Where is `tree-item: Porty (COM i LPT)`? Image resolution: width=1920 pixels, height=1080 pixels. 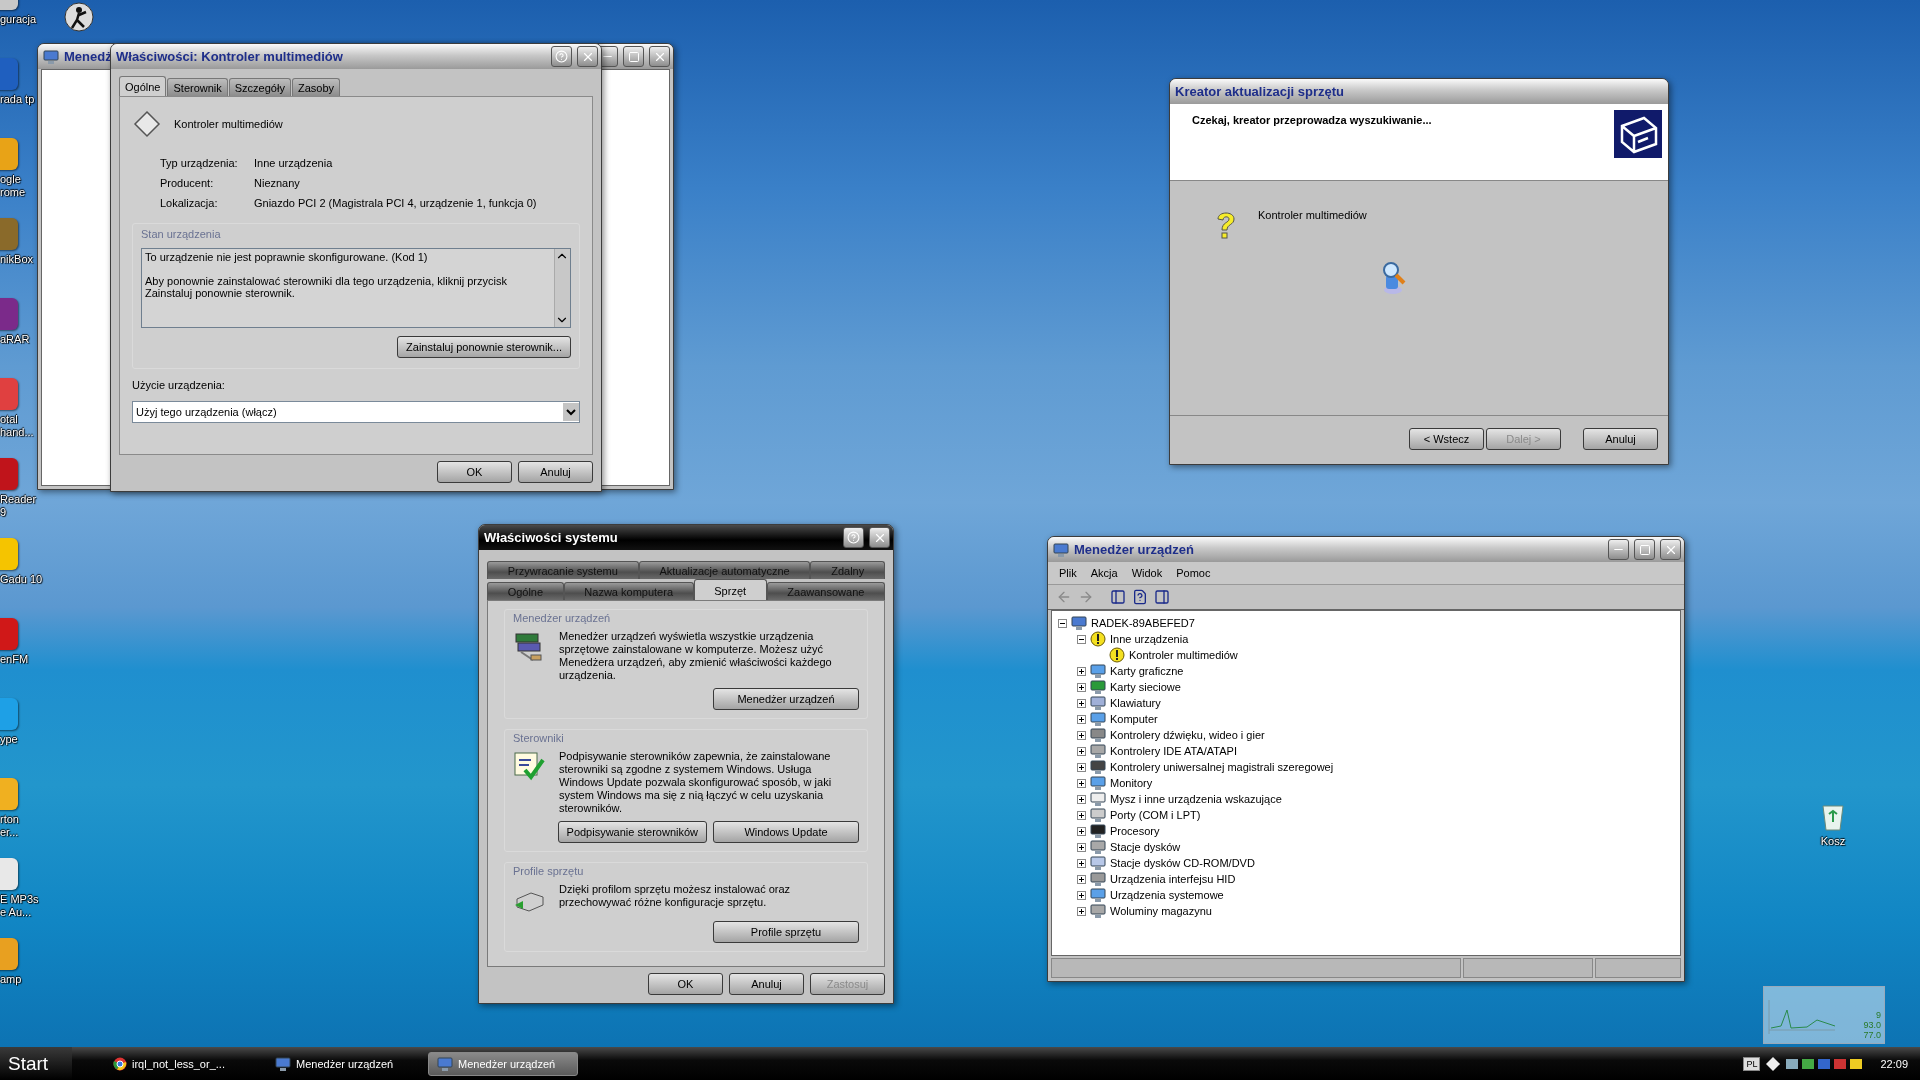
tree-item: Porty (COM i LPT) is located at coordinates (1155, 815).